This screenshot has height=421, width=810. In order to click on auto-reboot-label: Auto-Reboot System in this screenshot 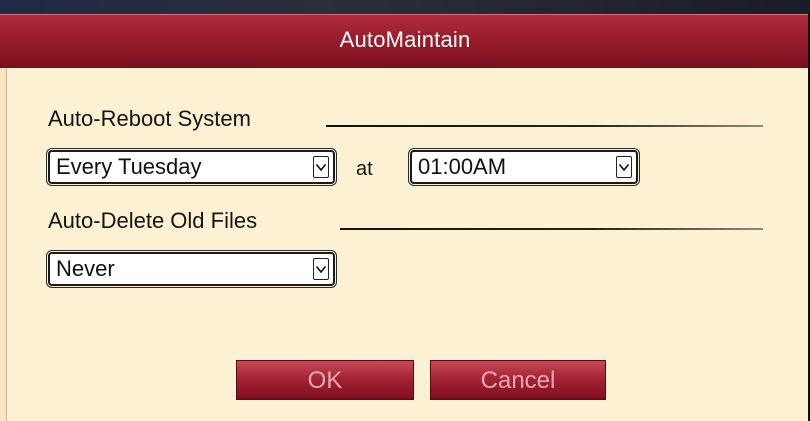, I will do `click(149, 118)`.